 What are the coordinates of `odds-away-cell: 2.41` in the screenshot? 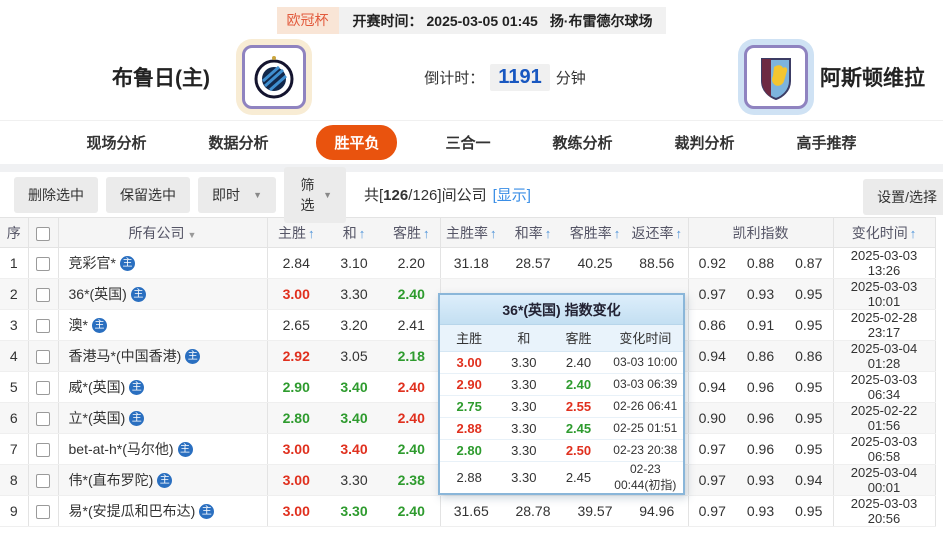 It's located at (412, 325).